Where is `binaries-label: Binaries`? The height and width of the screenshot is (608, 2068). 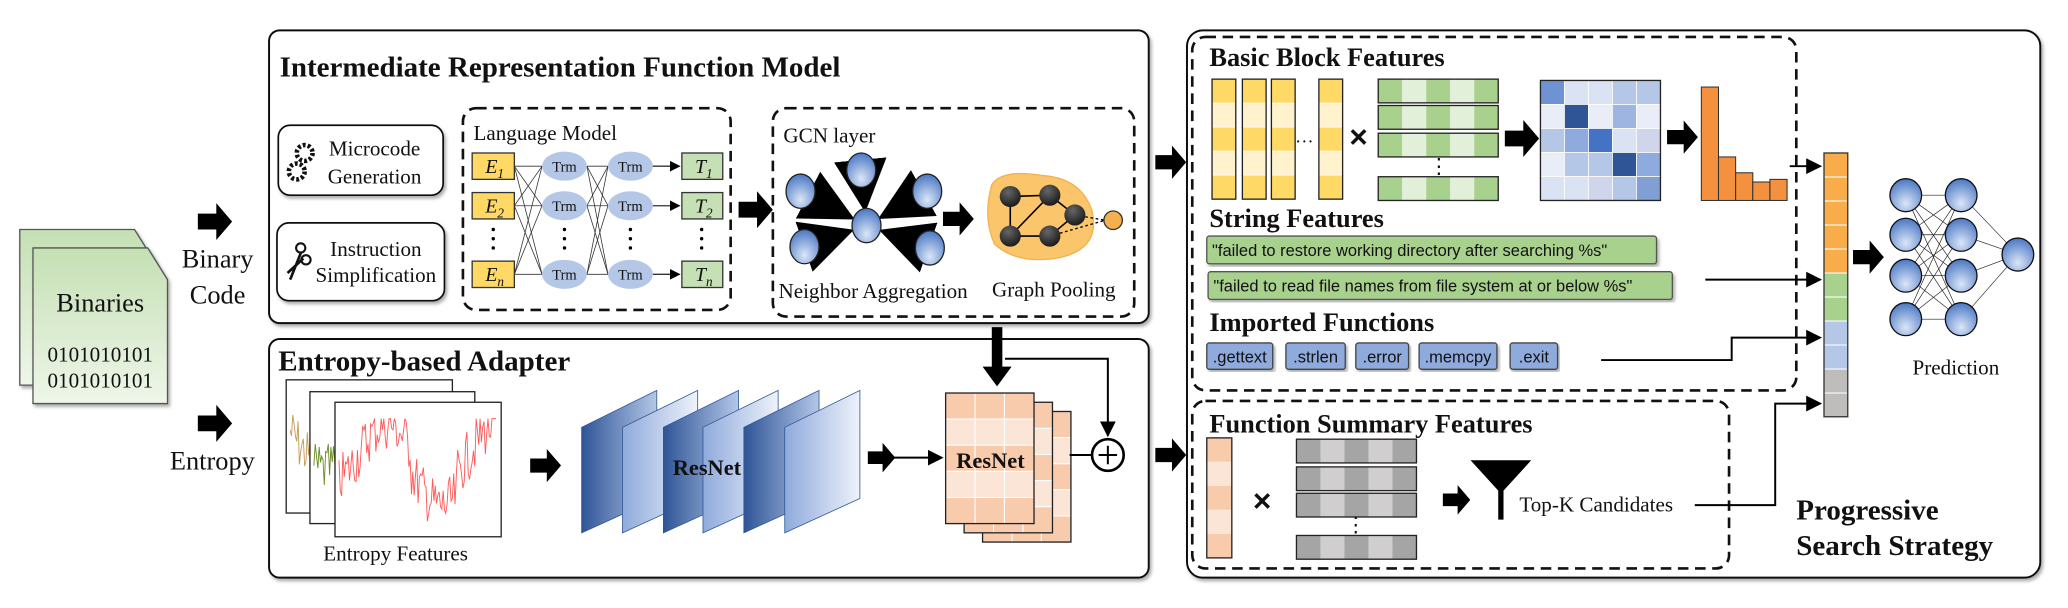 binaries-label: Binaries is located at coordinates (100, 302).